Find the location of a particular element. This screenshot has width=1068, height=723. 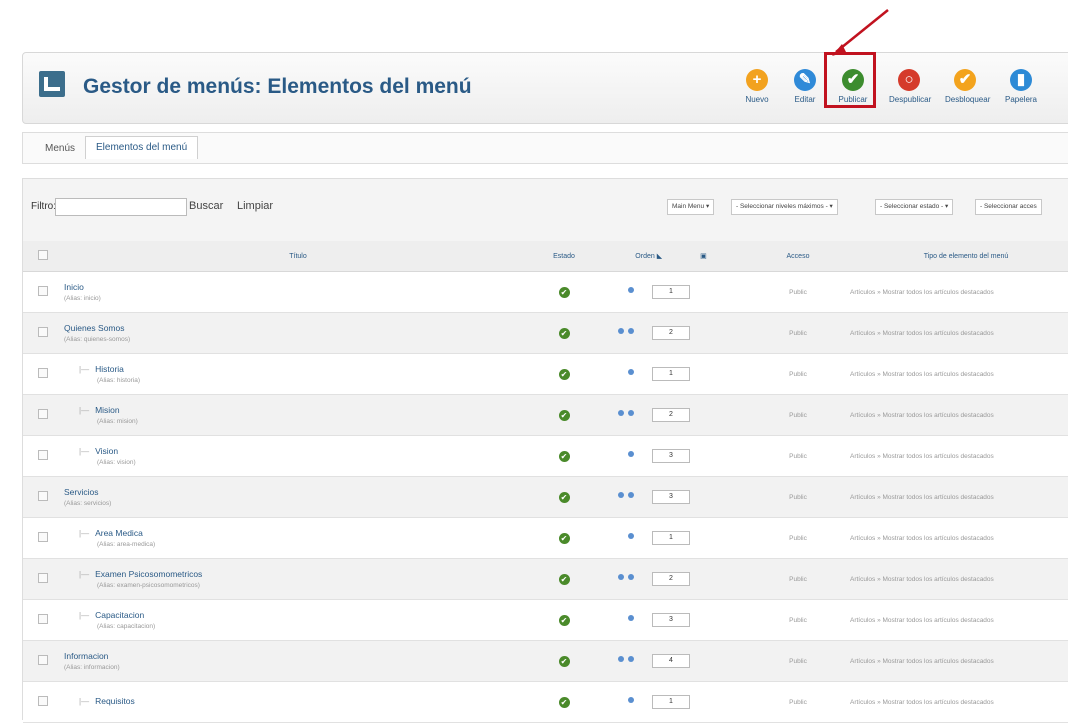

tab-menus: Menús is located at coordinates (60, 148).